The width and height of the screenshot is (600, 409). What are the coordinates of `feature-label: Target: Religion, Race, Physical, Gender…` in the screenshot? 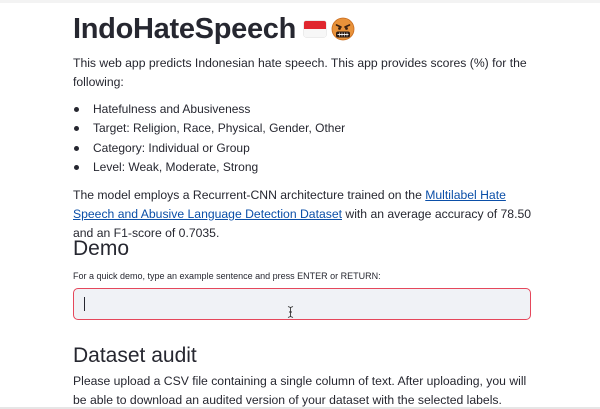 It's located at (219, 128).